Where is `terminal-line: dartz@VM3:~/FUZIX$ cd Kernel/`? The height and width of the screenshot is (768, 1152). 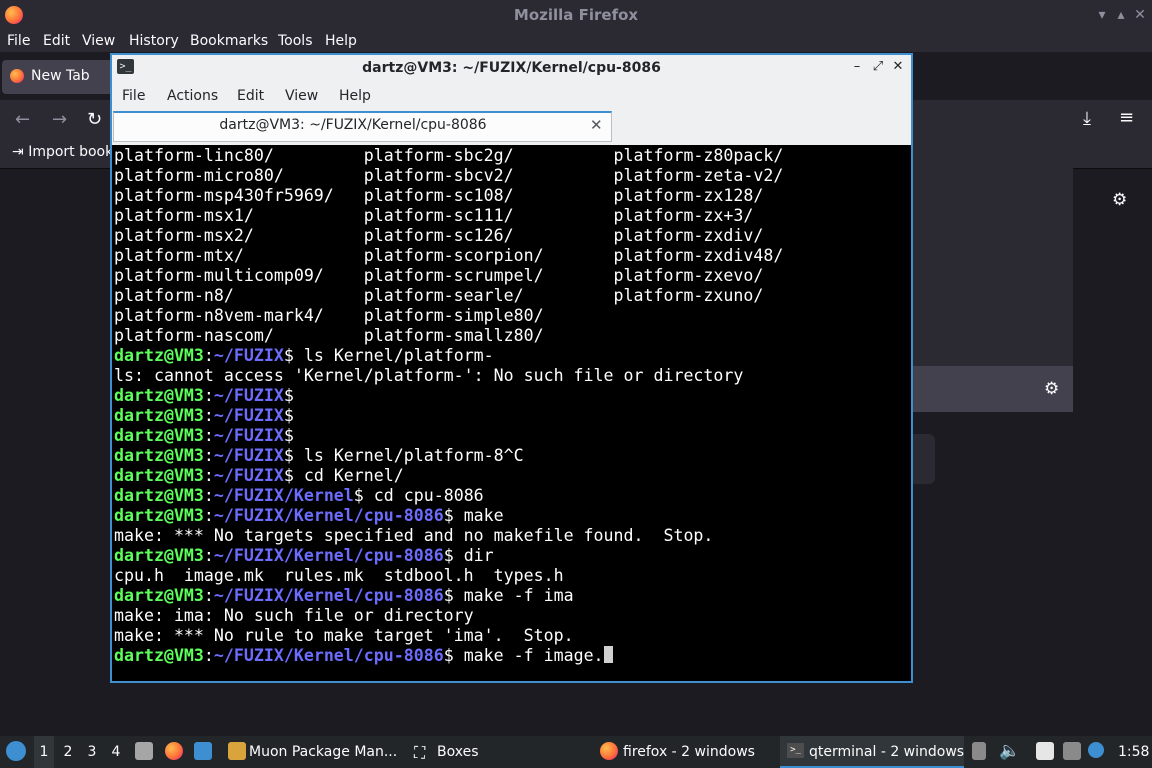 terminal-line: dartz@VM3:~/FUZIX$ cd Kernel/ is located at coordinates (512, 476).